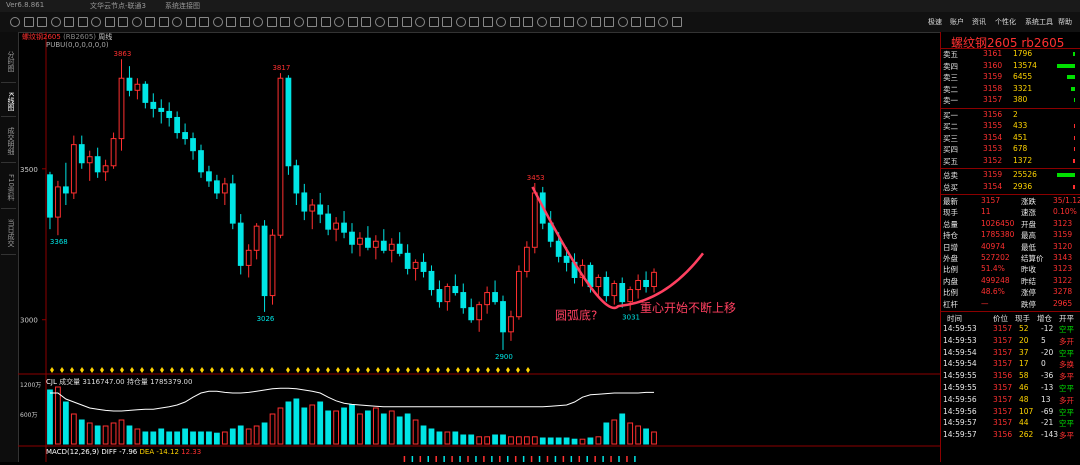 The width and height of the screenshot is (1080, 465). I want to click on trade-price: 3157, so click(1003, 340).